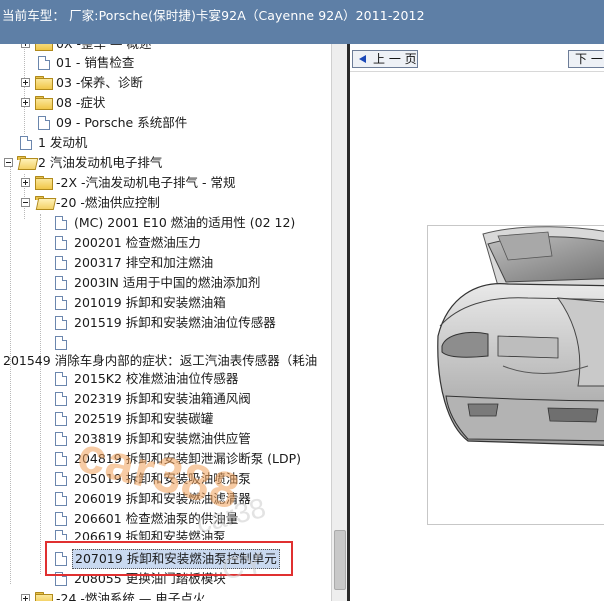 The width and height of the screenshot is (604, 601). Describe the element at coordinates (395, 59) in the screenshot. I see `previous-page-label: 上 一 页` at that location.